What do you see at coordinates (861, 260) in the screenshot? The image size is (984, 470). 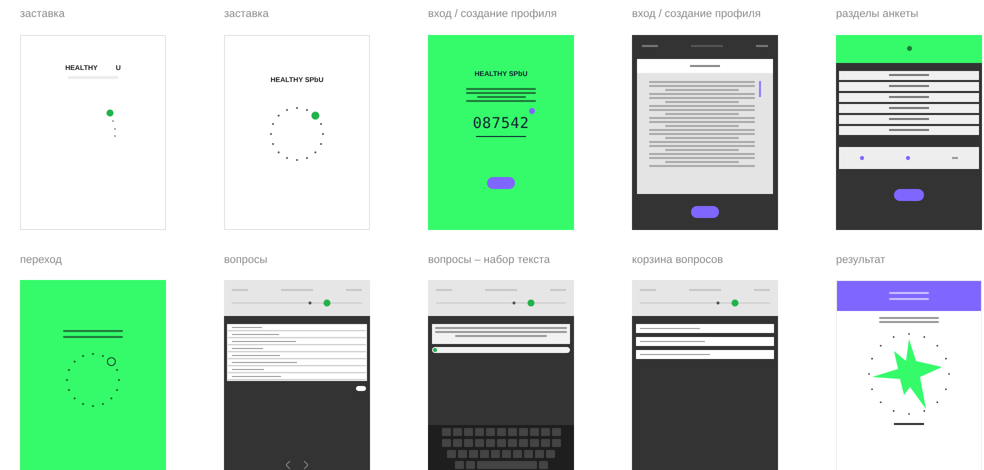 I see `screen-caption: результат` at bounding box center [861, 260].